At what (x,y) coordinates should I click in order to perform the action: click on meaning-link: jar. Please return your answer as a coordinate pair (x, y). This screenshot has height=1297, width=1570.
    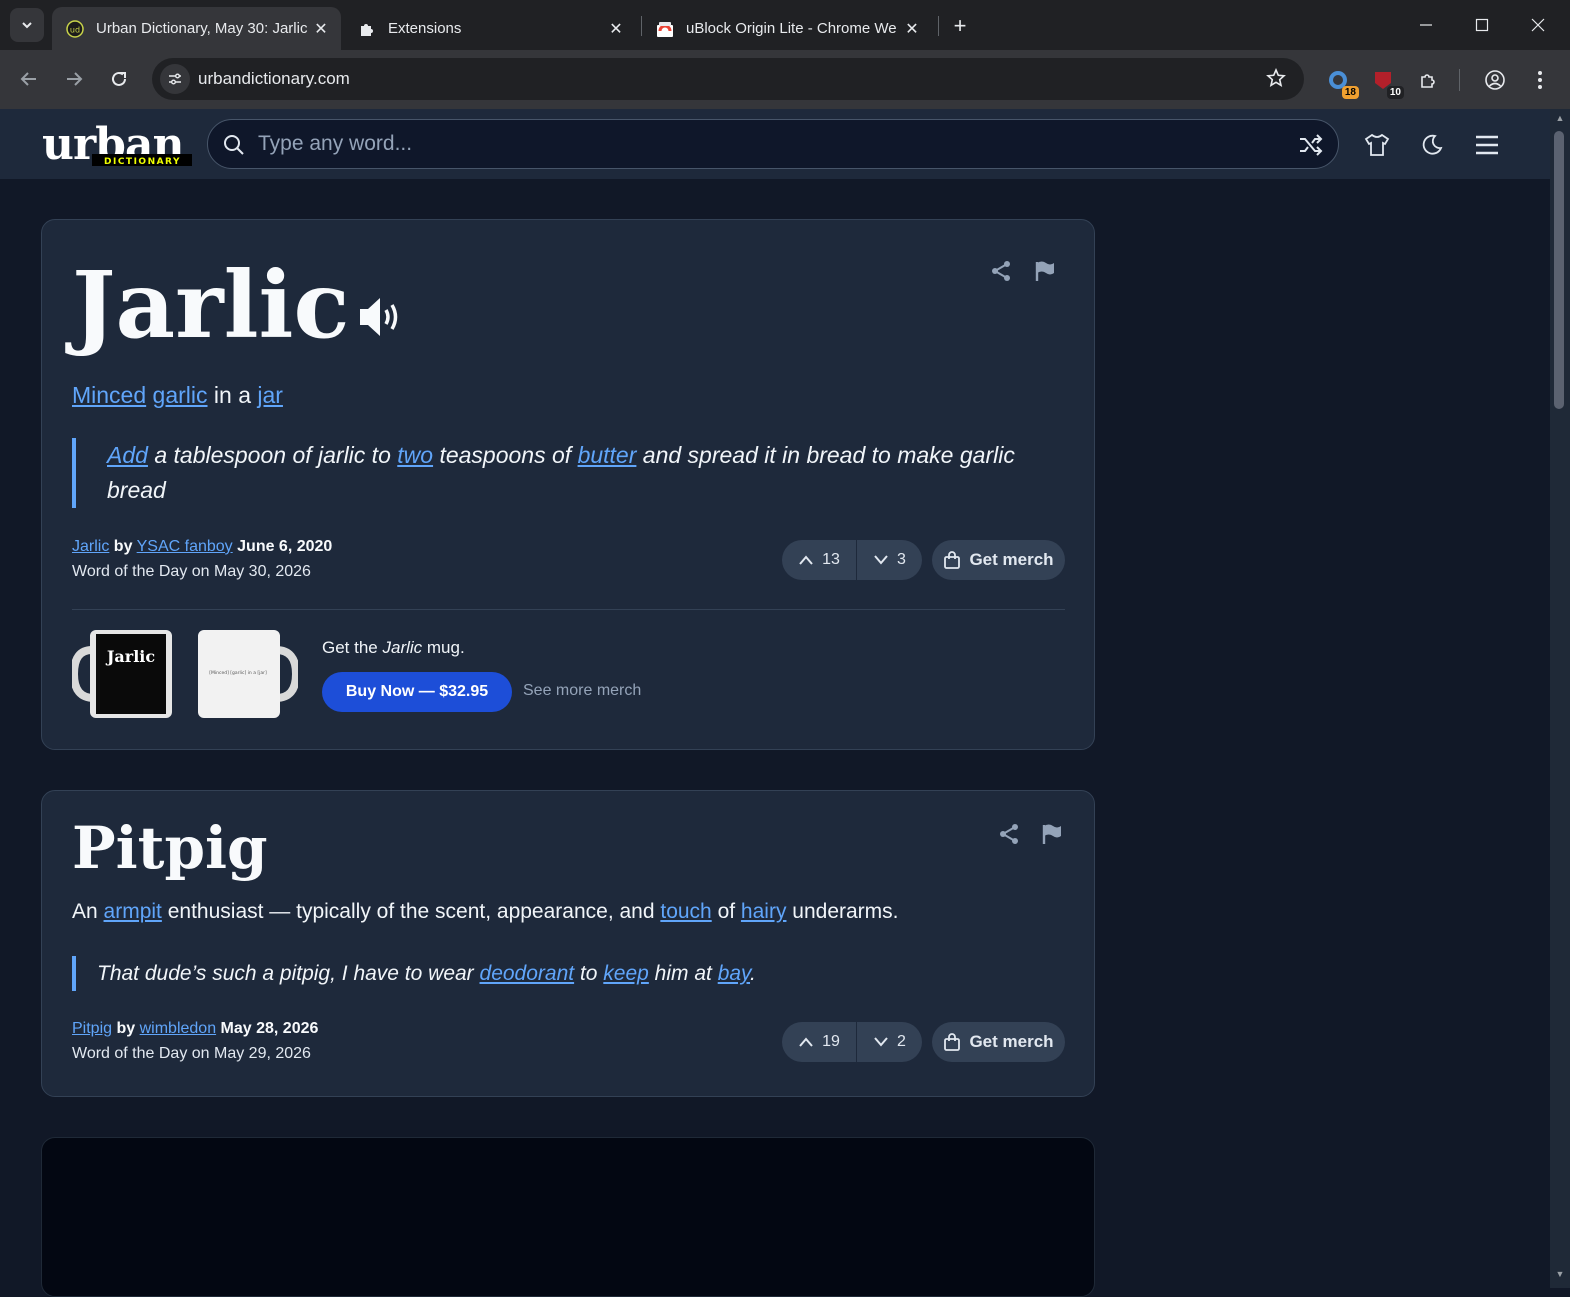
    Looking at the image, I should click on (270, 395).